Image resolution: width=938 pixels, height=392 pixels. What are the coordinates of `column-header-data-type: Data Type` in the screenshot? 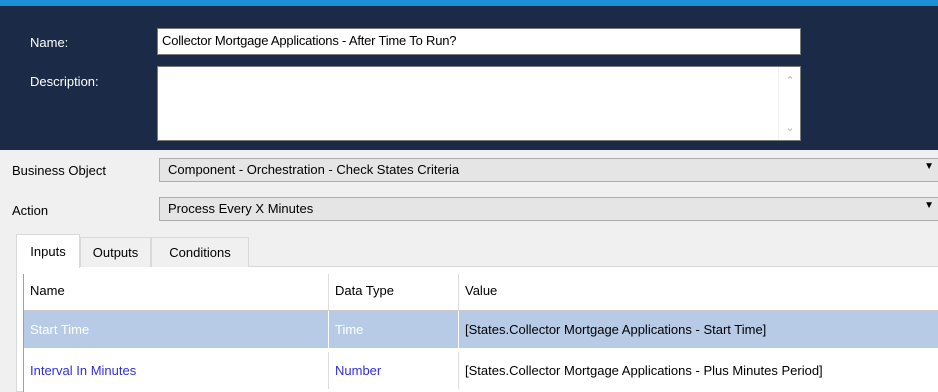 It's located at (394, 292).